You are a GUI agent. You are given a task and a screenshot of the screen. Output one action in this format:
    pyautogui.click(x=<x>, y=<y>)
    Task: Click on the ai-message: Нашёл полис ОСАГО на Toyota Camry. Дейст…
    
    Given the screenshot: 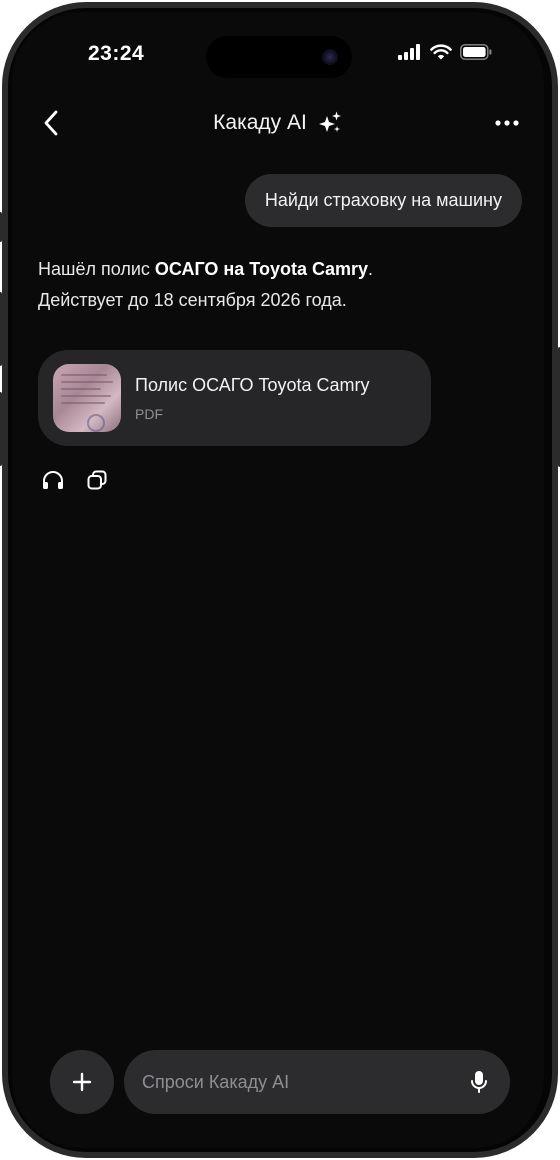 What is the action you would take?
    pyautogui.click(x=258, y=285)
    